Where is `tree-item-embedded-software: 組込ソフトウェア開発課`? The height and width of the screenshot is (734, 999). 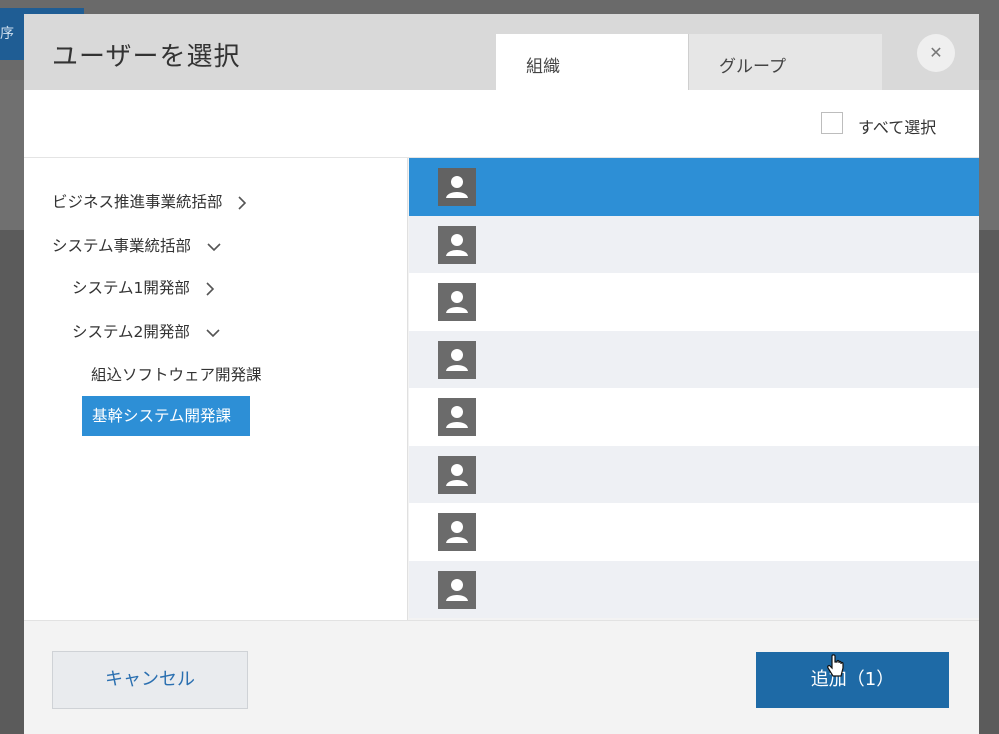
tree-item-embedded-software: 組込ソフトウェア開発課 is located at coordinates (176, 374).